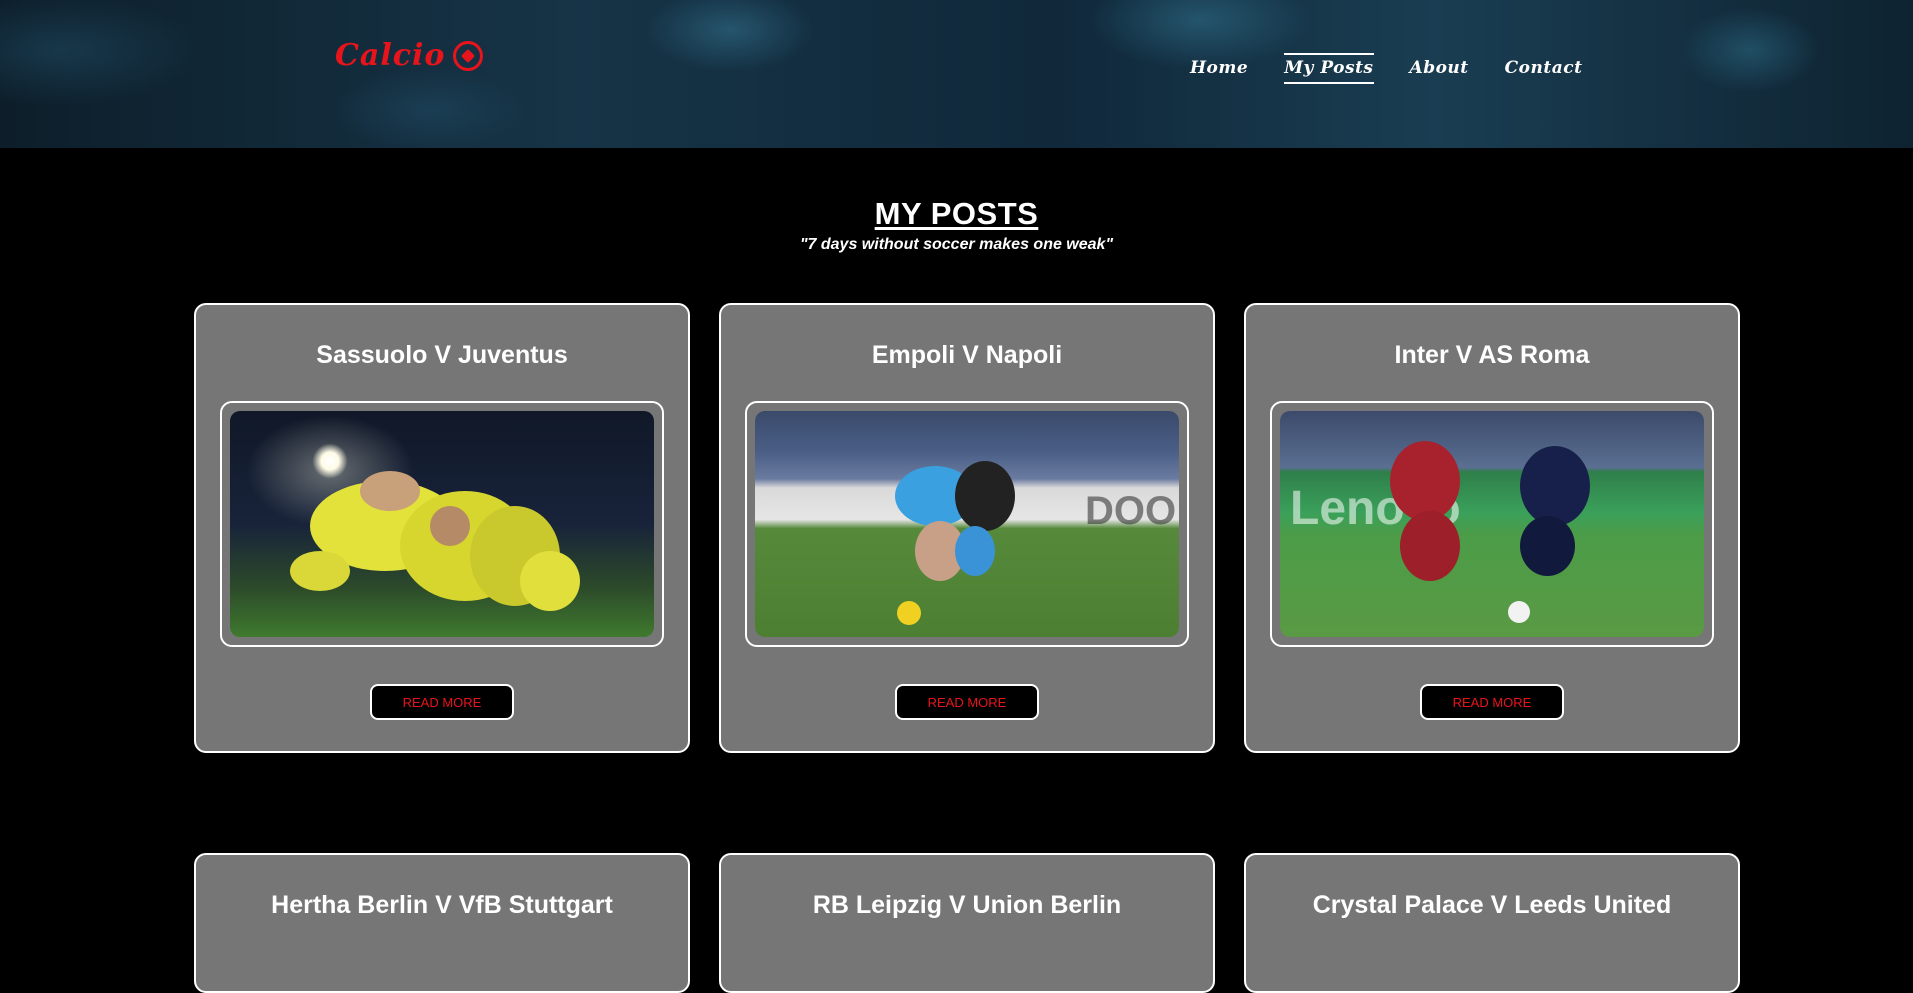  I want to click on post-card: Sassuolo V Juventus READ MORE, so click(442, 528).